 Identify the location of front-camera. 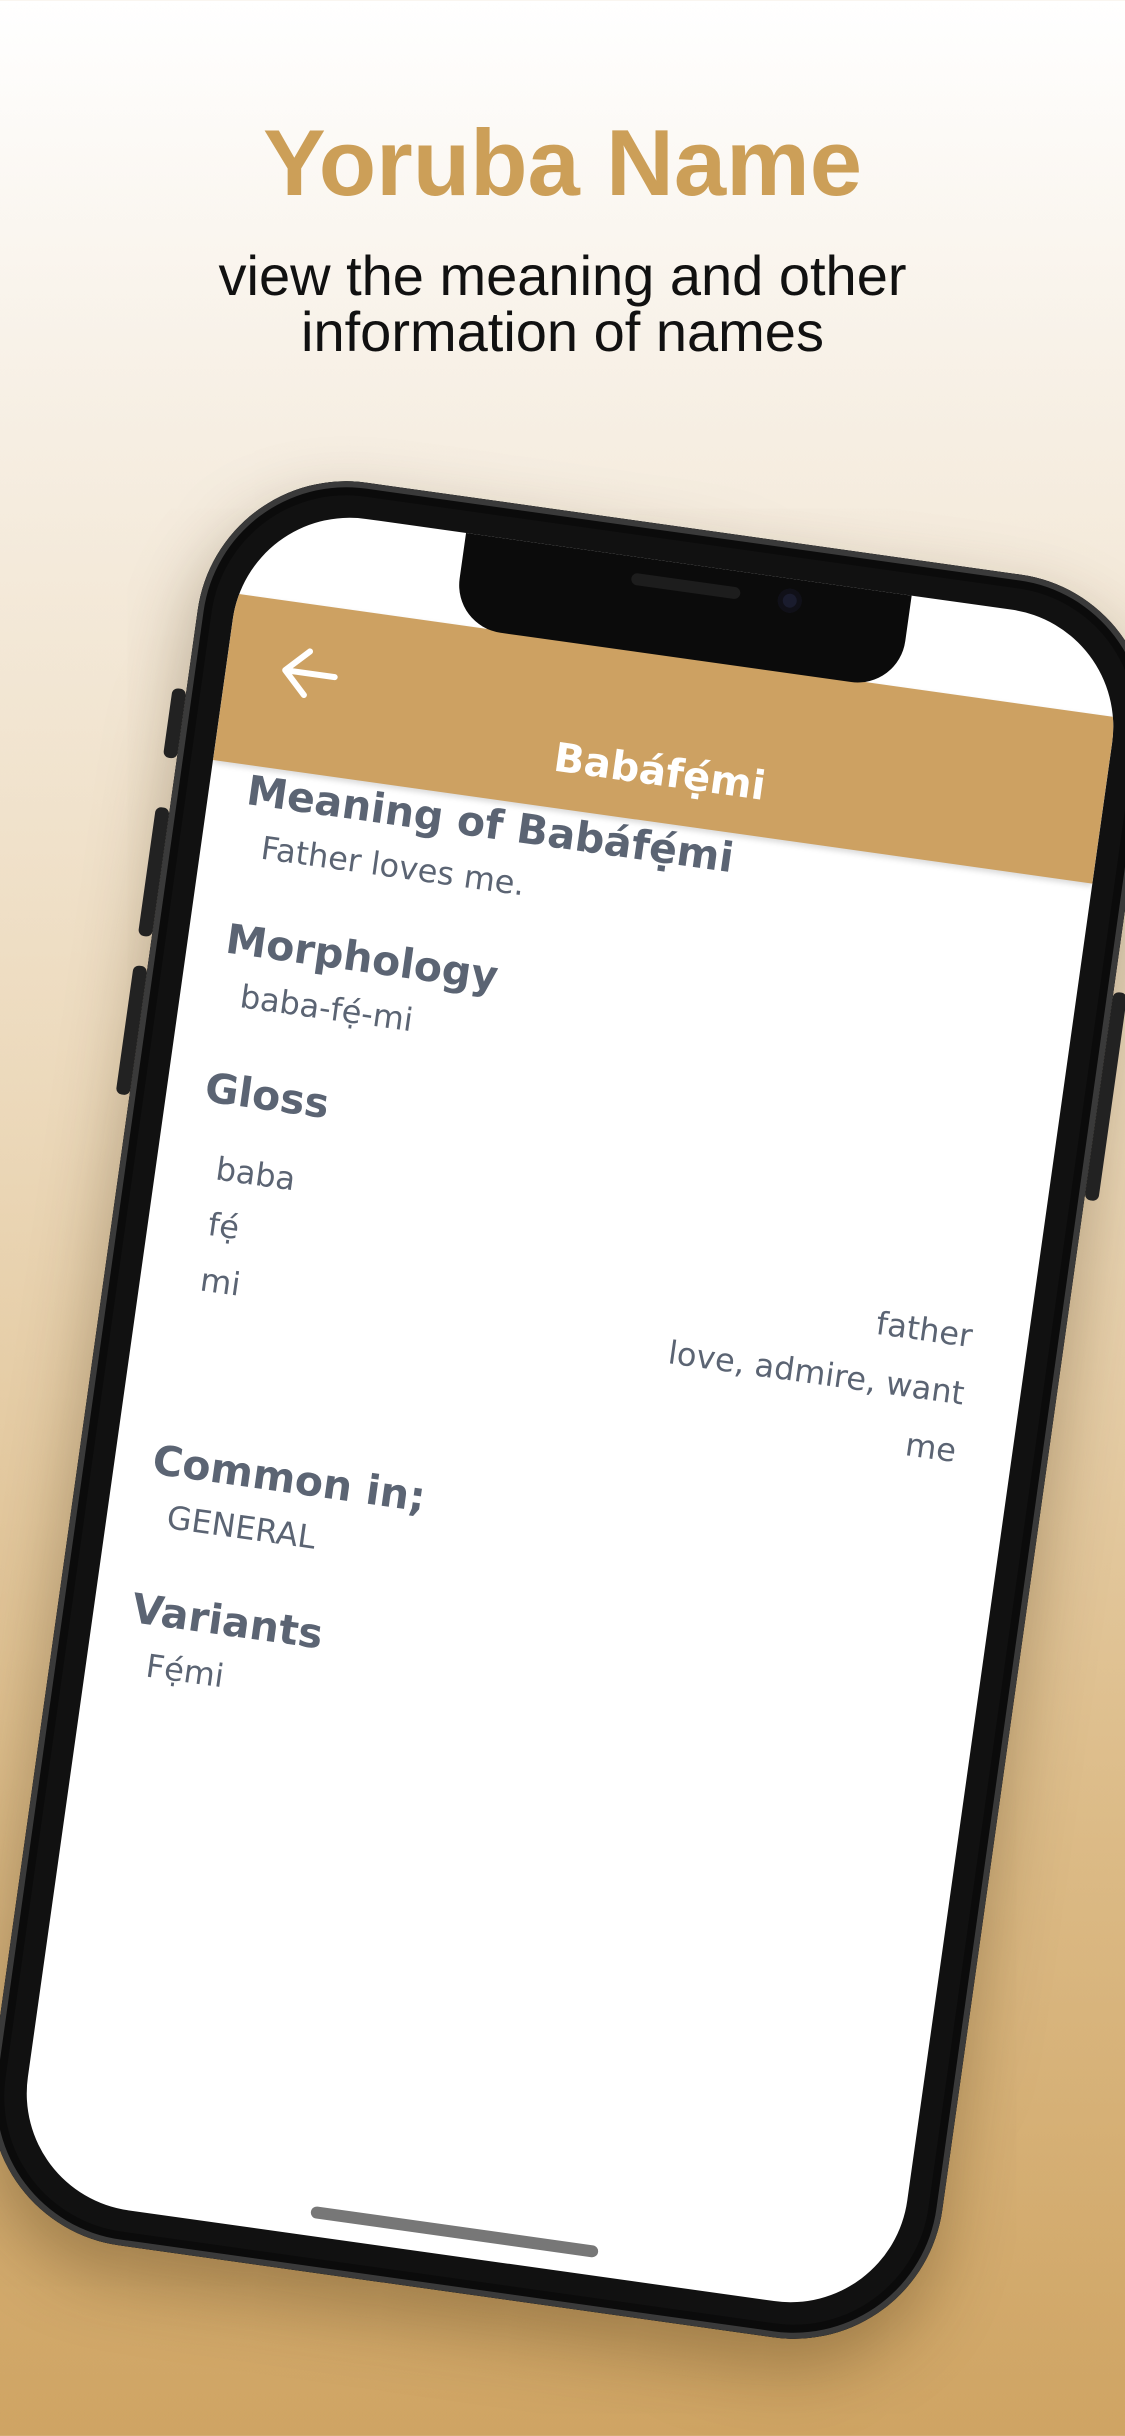
(790, 601).